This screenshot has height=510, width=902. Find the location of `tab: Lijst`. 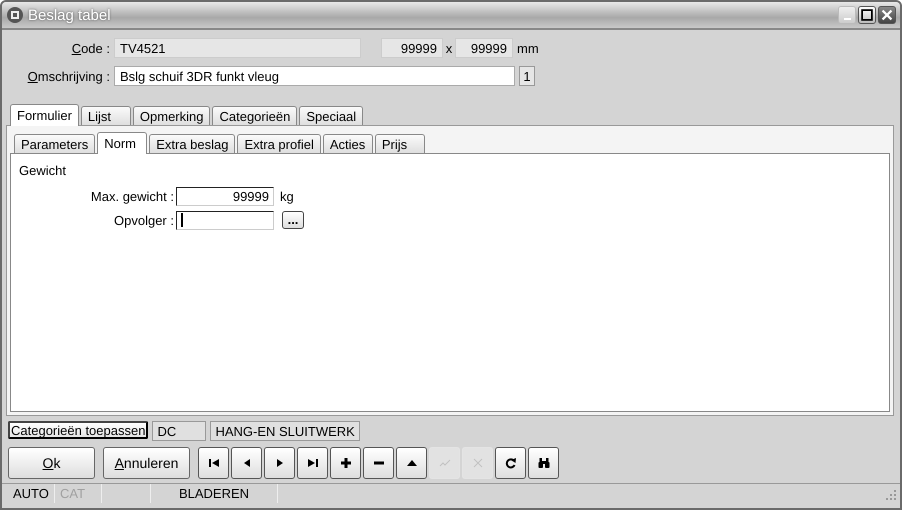

tab: Lijst is located at coordinates (105, 115).